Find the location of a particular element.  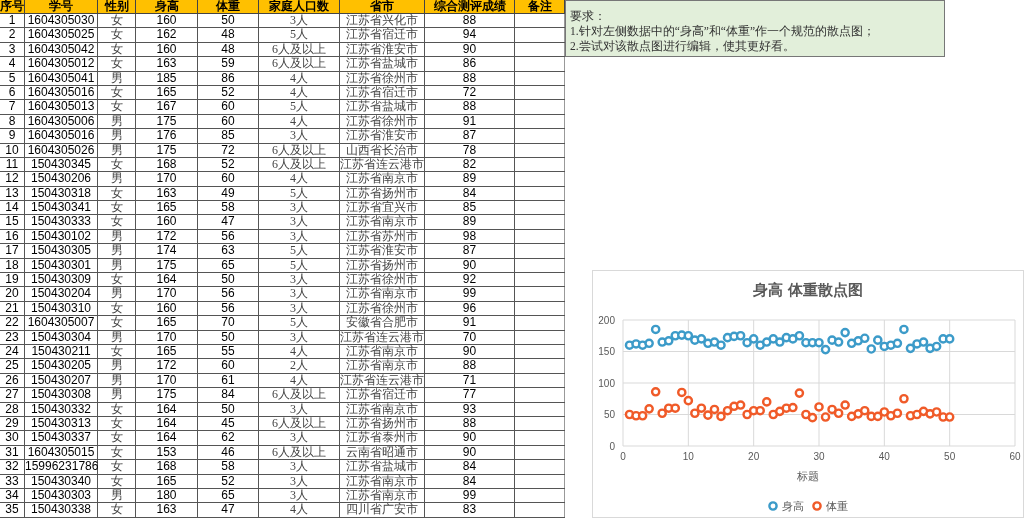

table-cell: 83 is located at coordinates (470, 510).